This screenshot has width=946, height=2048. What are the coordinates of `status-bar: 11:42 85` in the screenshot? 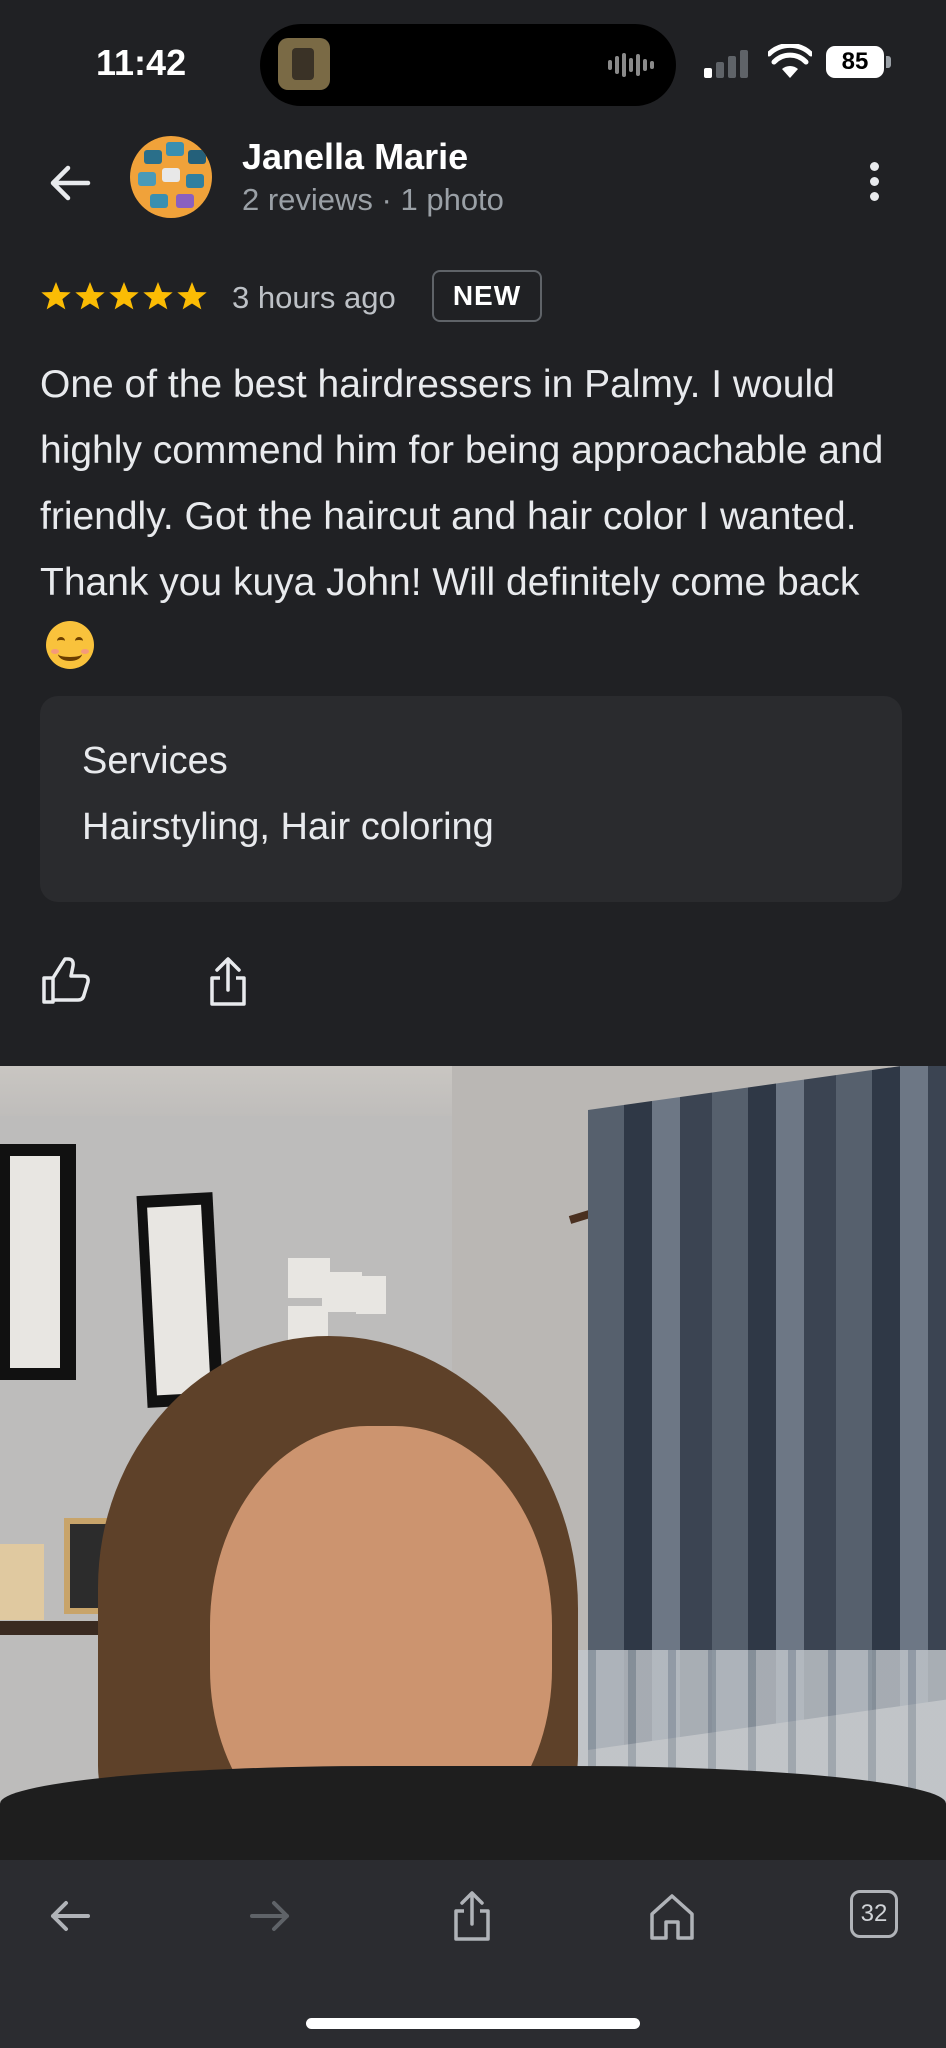 It's located at (473, 60).